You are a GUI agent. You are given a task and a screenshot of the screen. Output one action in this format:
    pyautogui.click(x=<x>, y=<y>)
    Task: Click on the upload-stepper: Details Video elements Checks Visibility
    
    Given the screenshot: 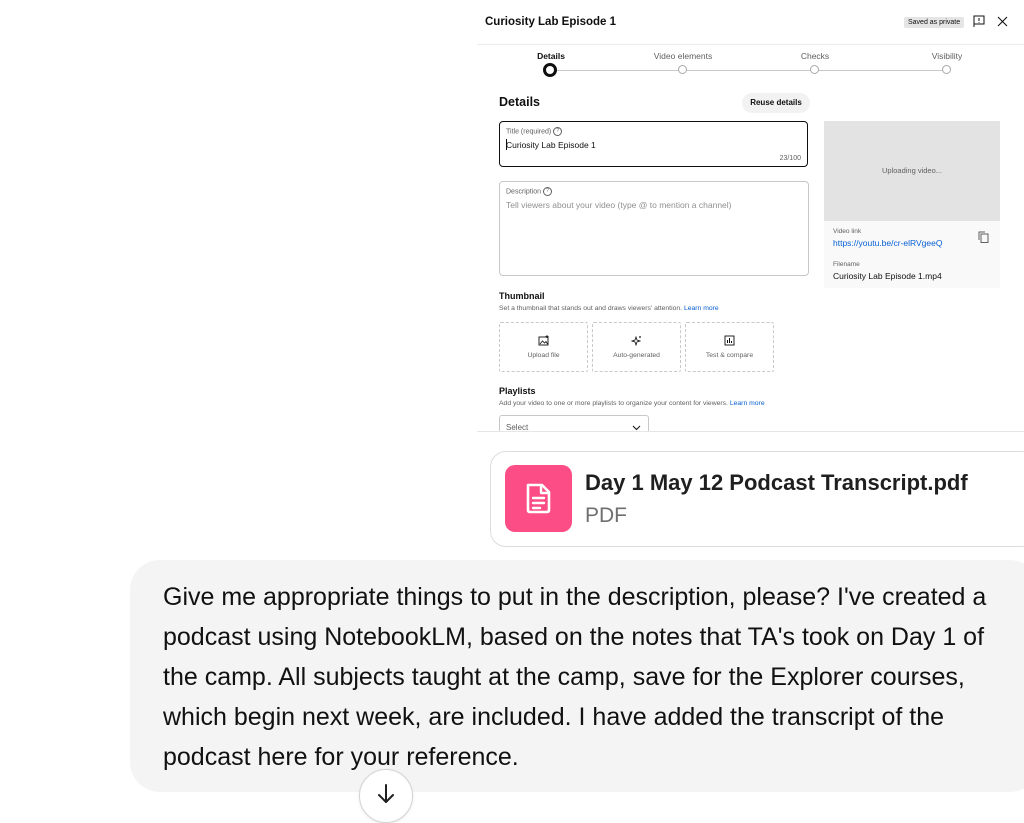 What is the action you would take?
    pyautogui.click(x=750, y=66)
    